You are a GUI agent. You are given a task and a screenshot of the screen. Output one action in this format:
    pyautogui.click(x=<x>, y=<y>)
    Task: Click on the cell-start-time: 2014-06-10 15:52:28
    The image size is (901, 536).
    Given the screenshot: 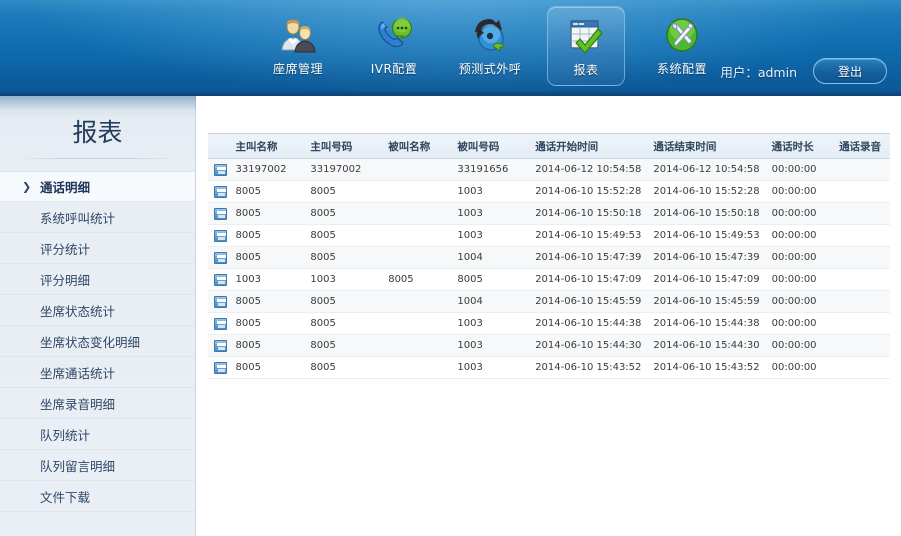 What is the action you would take?
    pyautogui.click(x=588, y=191)
    